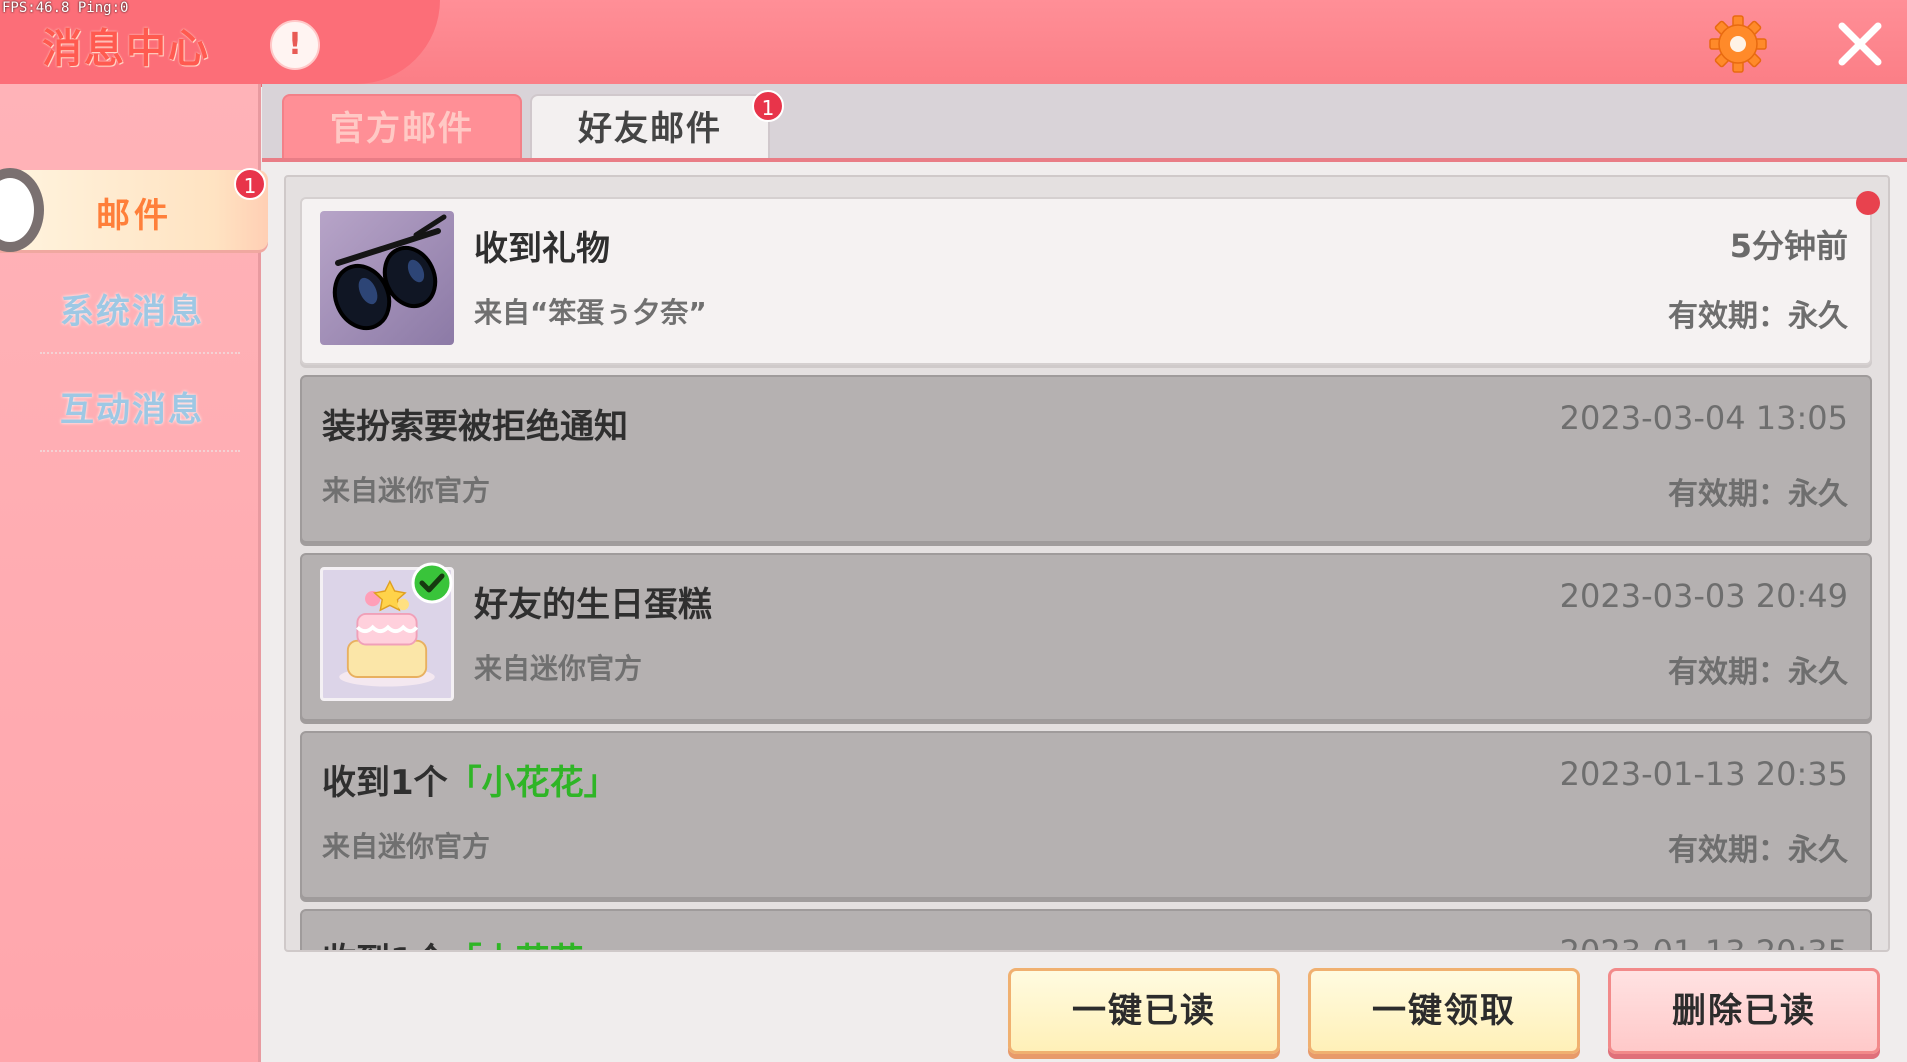 Image resolution: width=1907 pixels, height=1062 pixels. Describe the element at coordinates (250, 184) in the screenshot. I see `sidebar-unread-badge: 1` at that location.